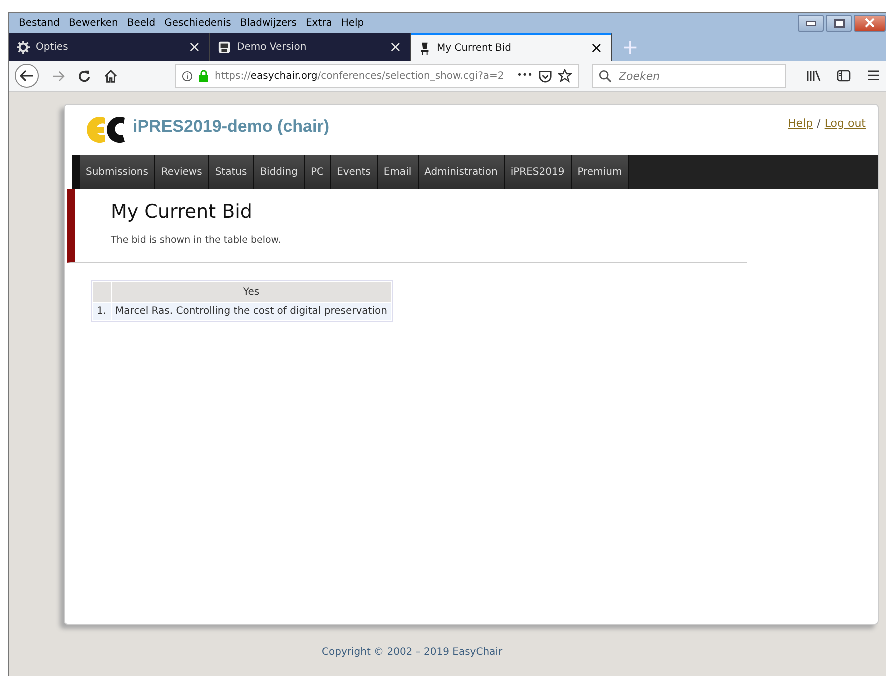  I want to click on nav-tab: Administration, so click(461, 172).